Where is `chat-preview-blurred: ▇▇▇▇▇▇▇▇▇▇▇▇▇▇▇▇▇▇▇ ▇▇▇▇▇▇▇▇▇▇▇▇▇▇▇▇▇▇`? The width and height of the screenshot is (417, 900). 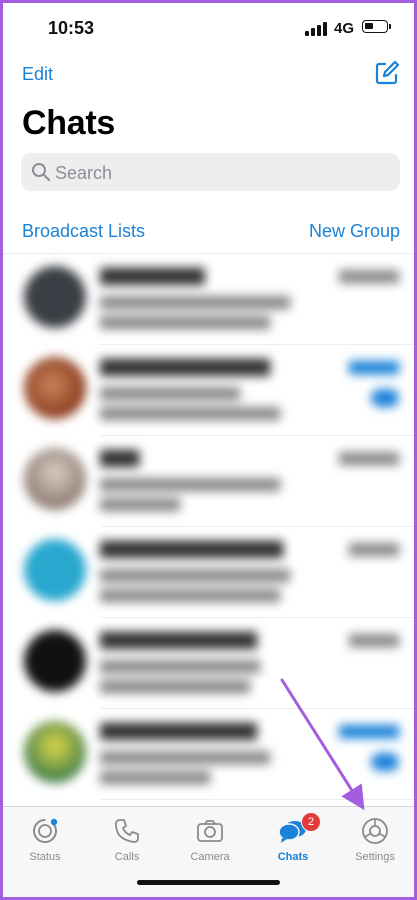
chat-preview-blurred: ▇▇▇▇▇▇▇▇▇▇▇▇▇▇▇▇▇▇▇ ▇▇▇▇▇▇▇▇▇▇▇▇▇▇▇▇▇▇ is located at coordinates (195, 584).